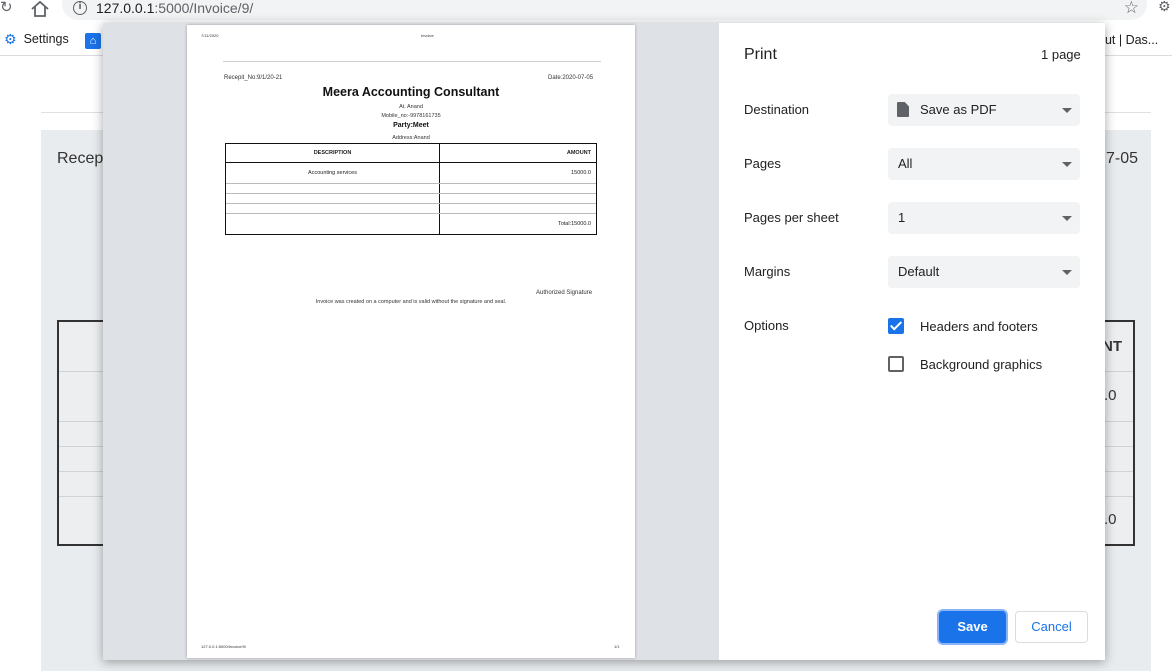 The width and height of the screenshot is (1172, 671). I want to click on page-count: 1 page, so click(1061, 54).